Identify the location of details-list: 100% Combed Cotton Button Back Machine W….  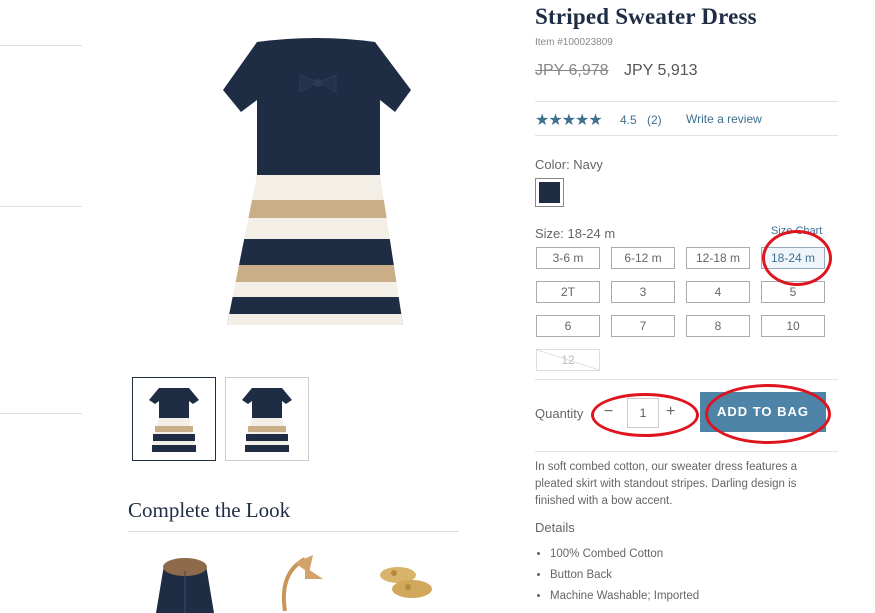
(617, 575).